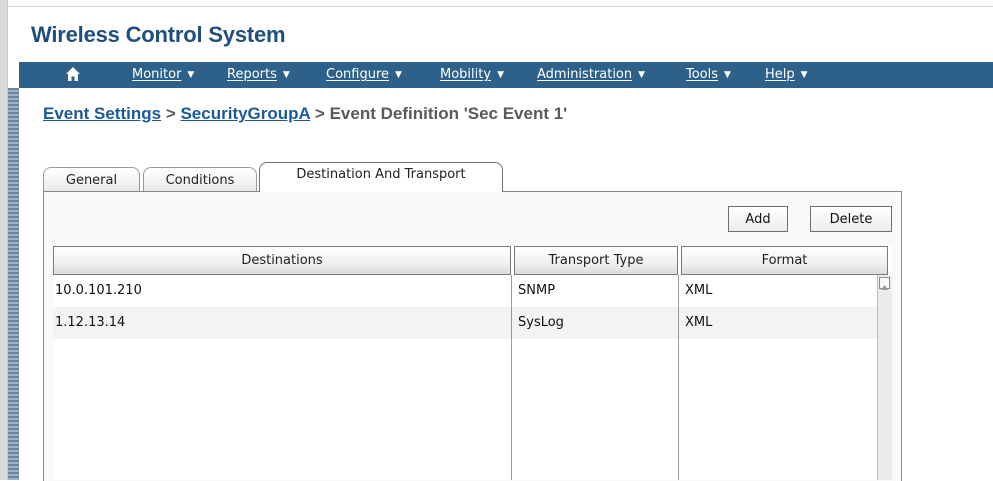 The width and height of the screenshot is (993, 481). What do you see at coordinates (784, 260) in the screenshot?
I see `column-header-format: Format` at bounding box center [784, 260].